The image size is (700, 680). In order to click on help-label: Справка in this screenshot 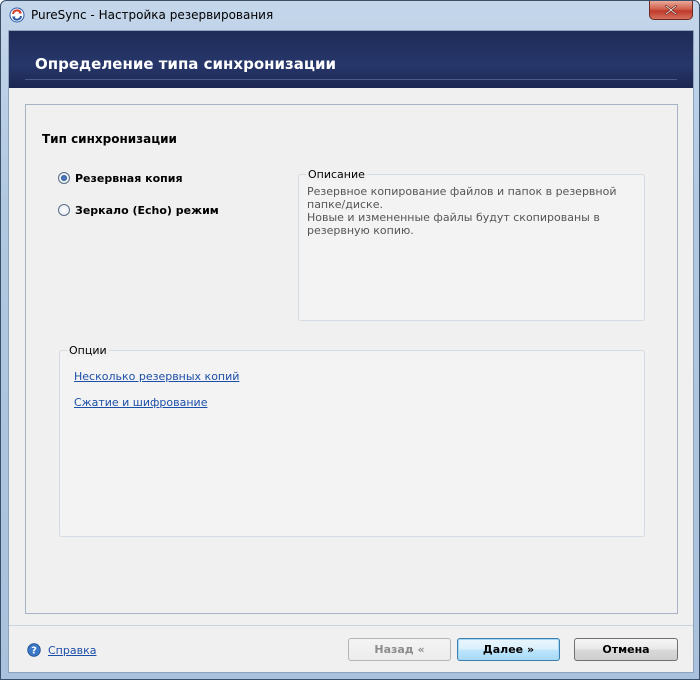, I will do `click(72, 650)`.